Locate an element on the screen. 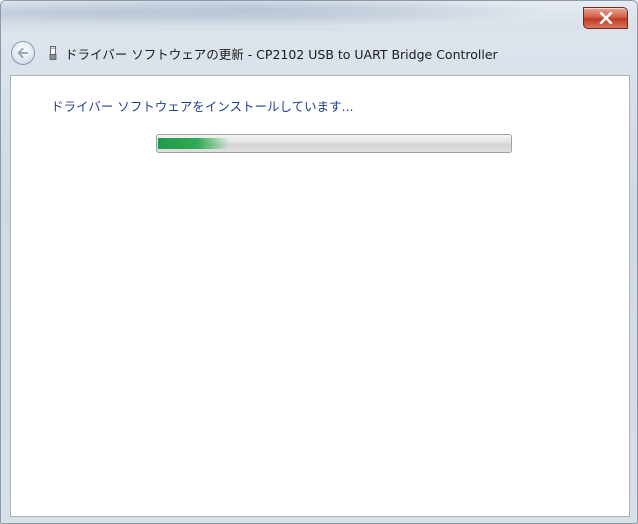 The width and height of the screenshot is (638, 524). back-arrow-icon is located at coordinates (22, 53).